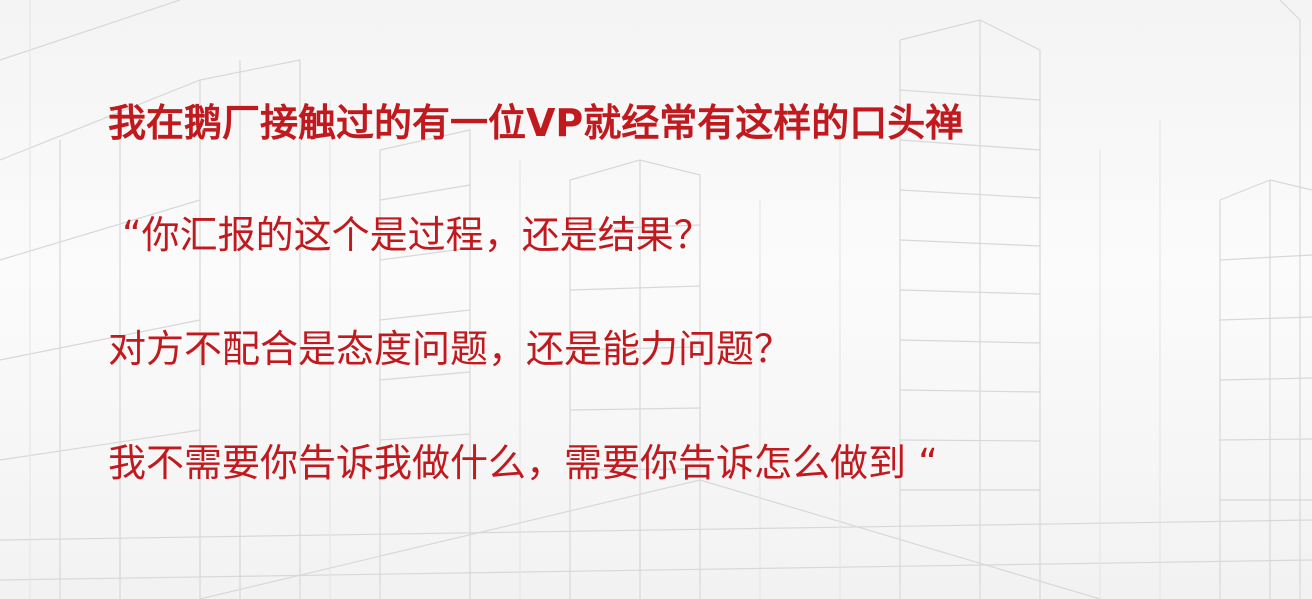  I want to click on quote-line-1: “你汇报的这个是过程，还是结果？, so click(417, 235).